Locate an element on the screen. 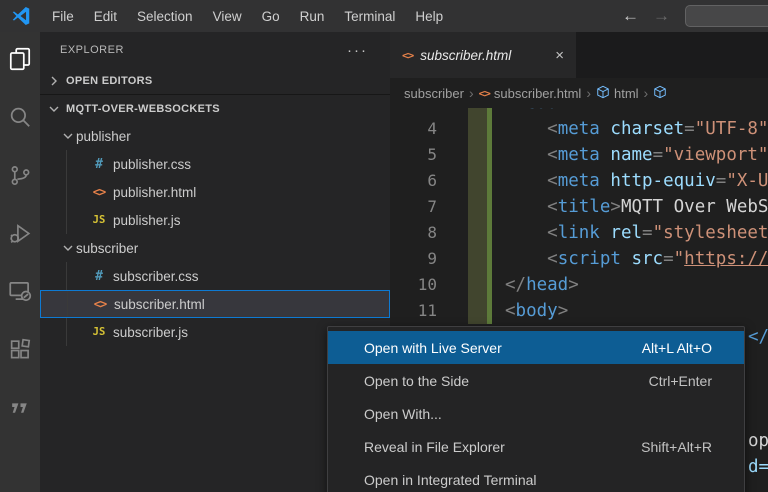  explorer-icon is located at coordinates (20, 59).